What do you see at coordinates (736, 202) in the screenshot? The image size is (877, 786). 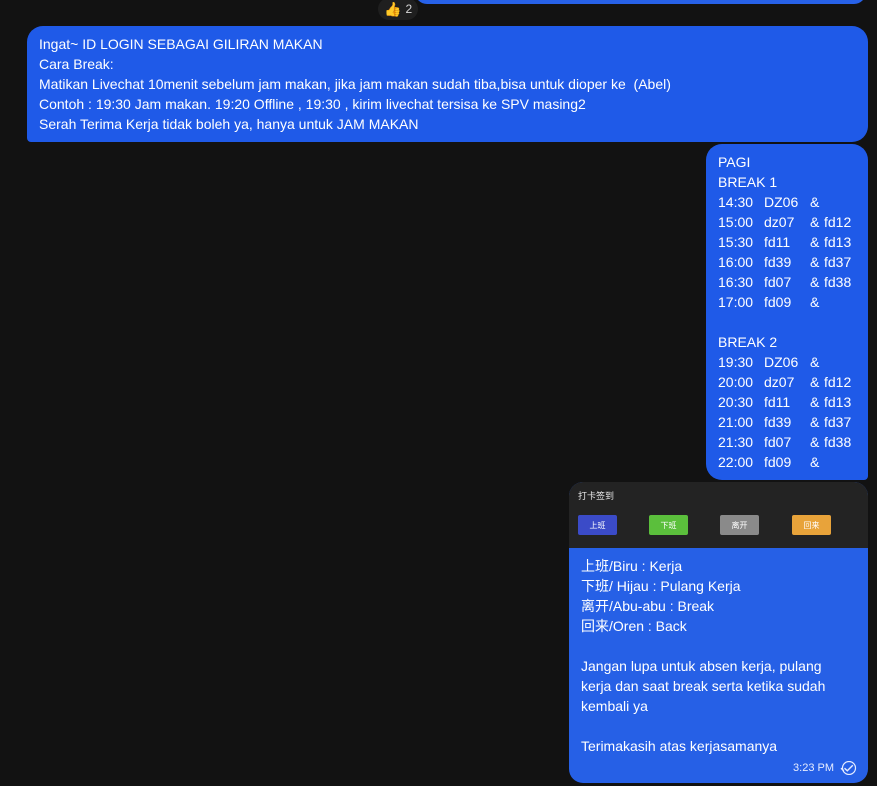 I see `slot-time: 14:30` at bounding box center [736, 202].